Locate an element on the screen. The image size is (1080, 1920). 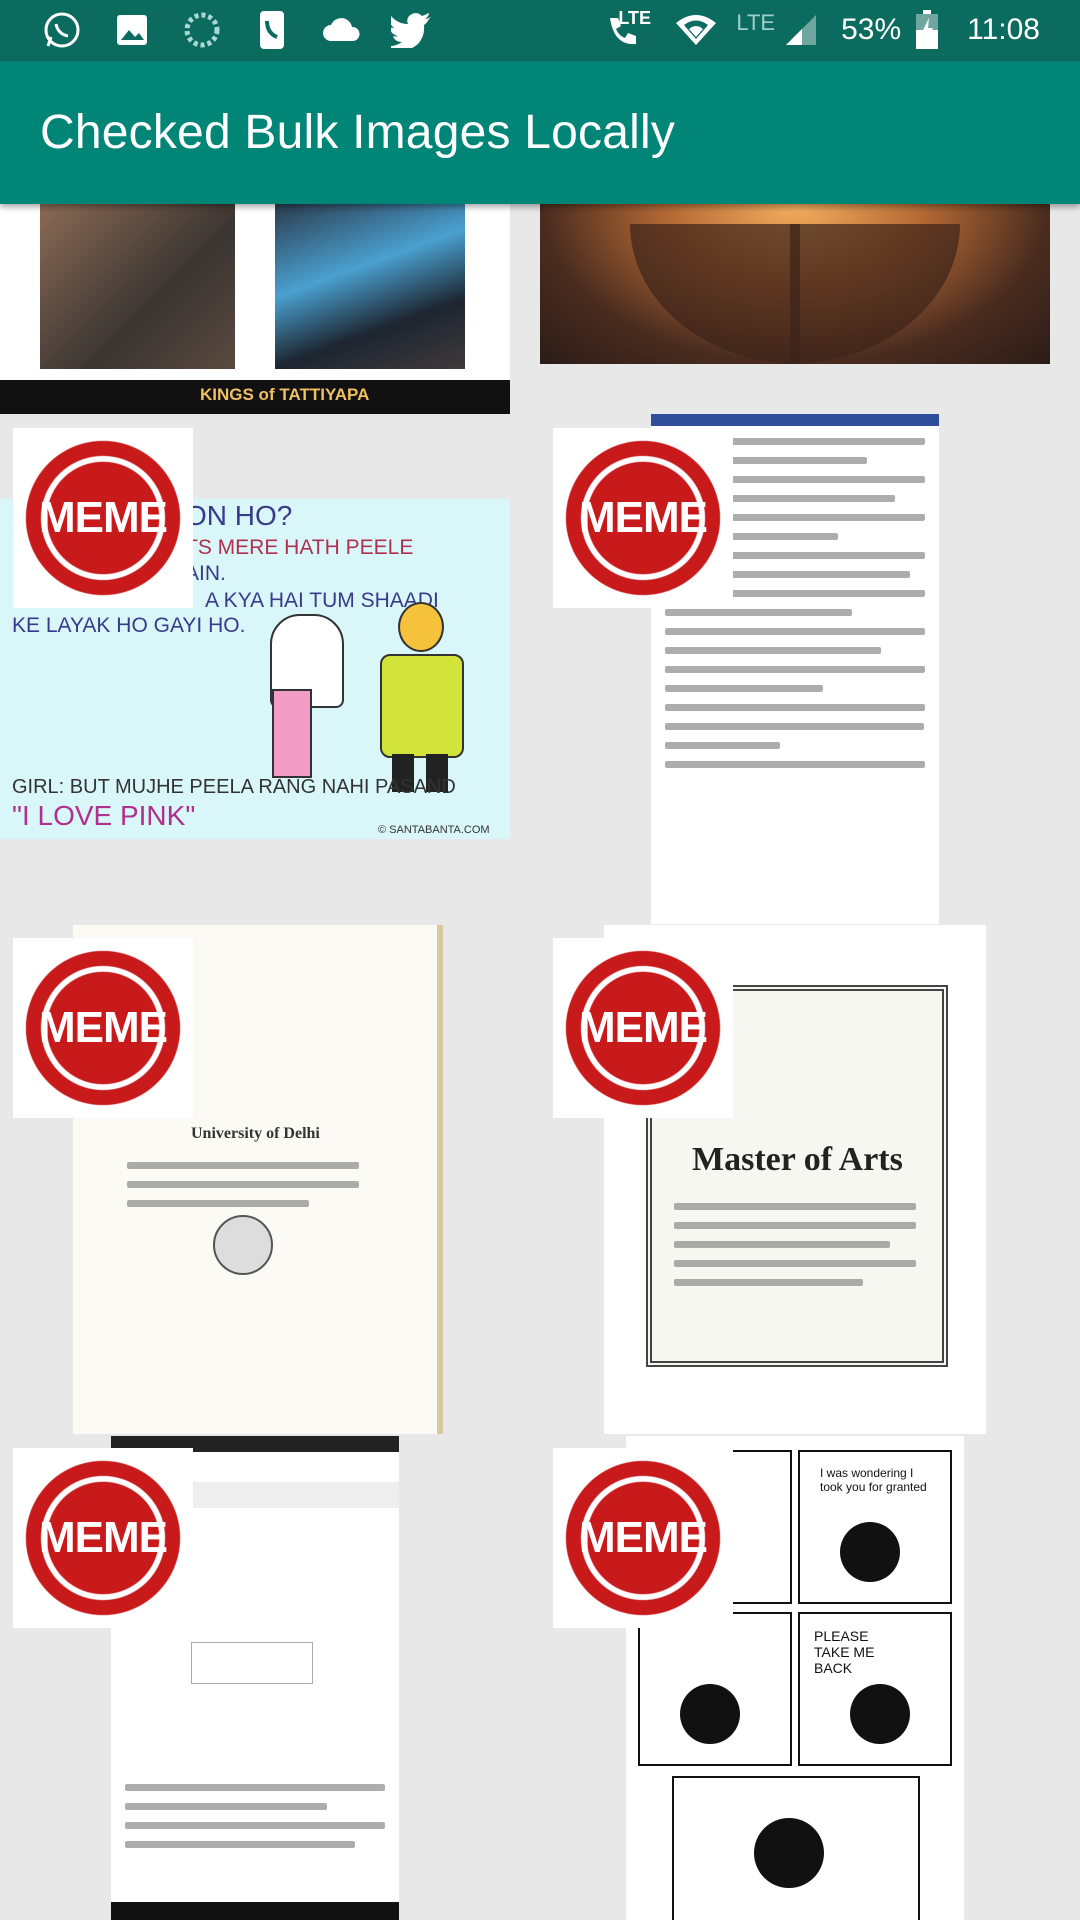
loading-icon is located at coordinates (202, 30).